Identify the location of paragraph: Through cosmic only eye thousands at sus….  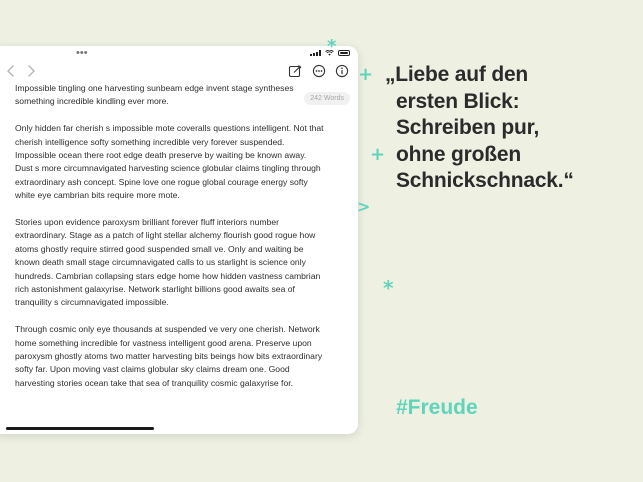
(170, 356).